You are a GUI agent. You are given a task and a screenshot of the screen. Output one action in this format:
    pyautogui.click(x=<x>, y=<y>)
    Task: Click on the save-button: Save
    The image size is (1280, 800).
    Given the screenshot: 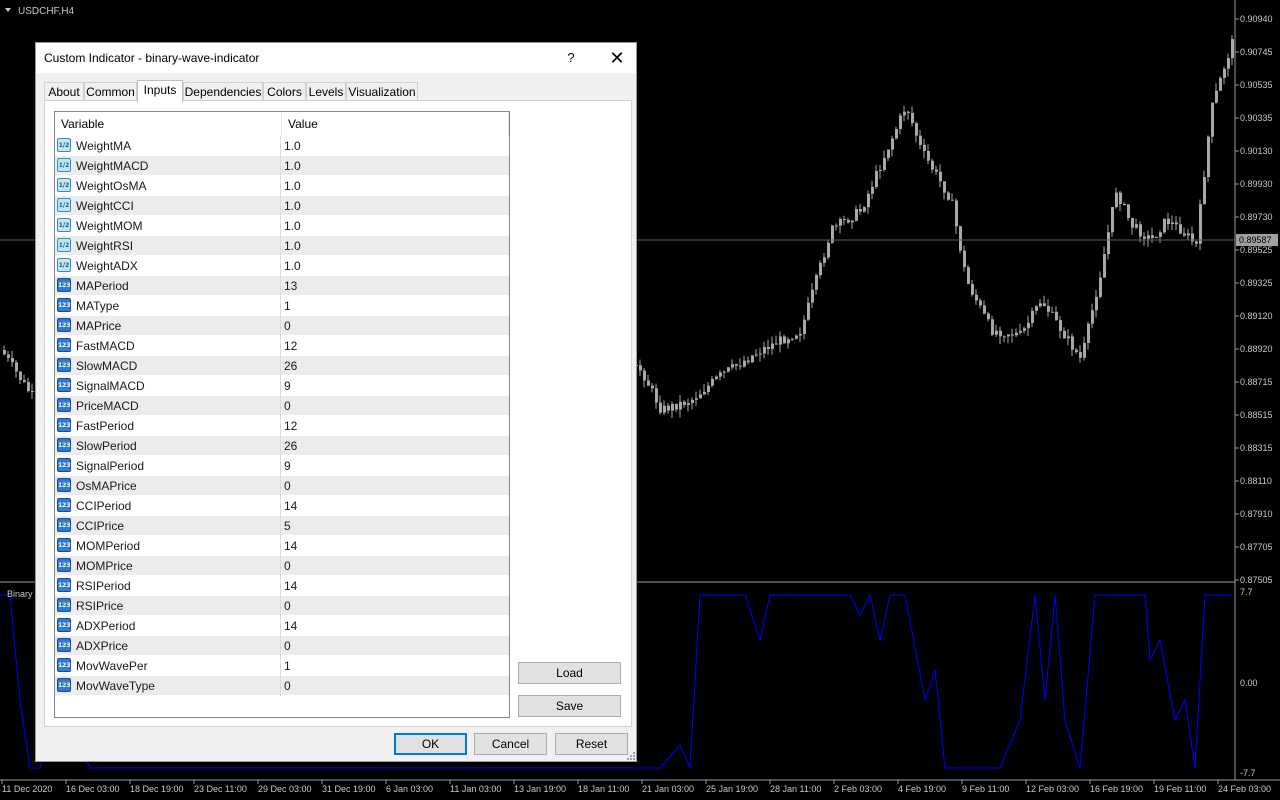 What is the action you would take?
    pyautogui.click(x=569, y=706)
    